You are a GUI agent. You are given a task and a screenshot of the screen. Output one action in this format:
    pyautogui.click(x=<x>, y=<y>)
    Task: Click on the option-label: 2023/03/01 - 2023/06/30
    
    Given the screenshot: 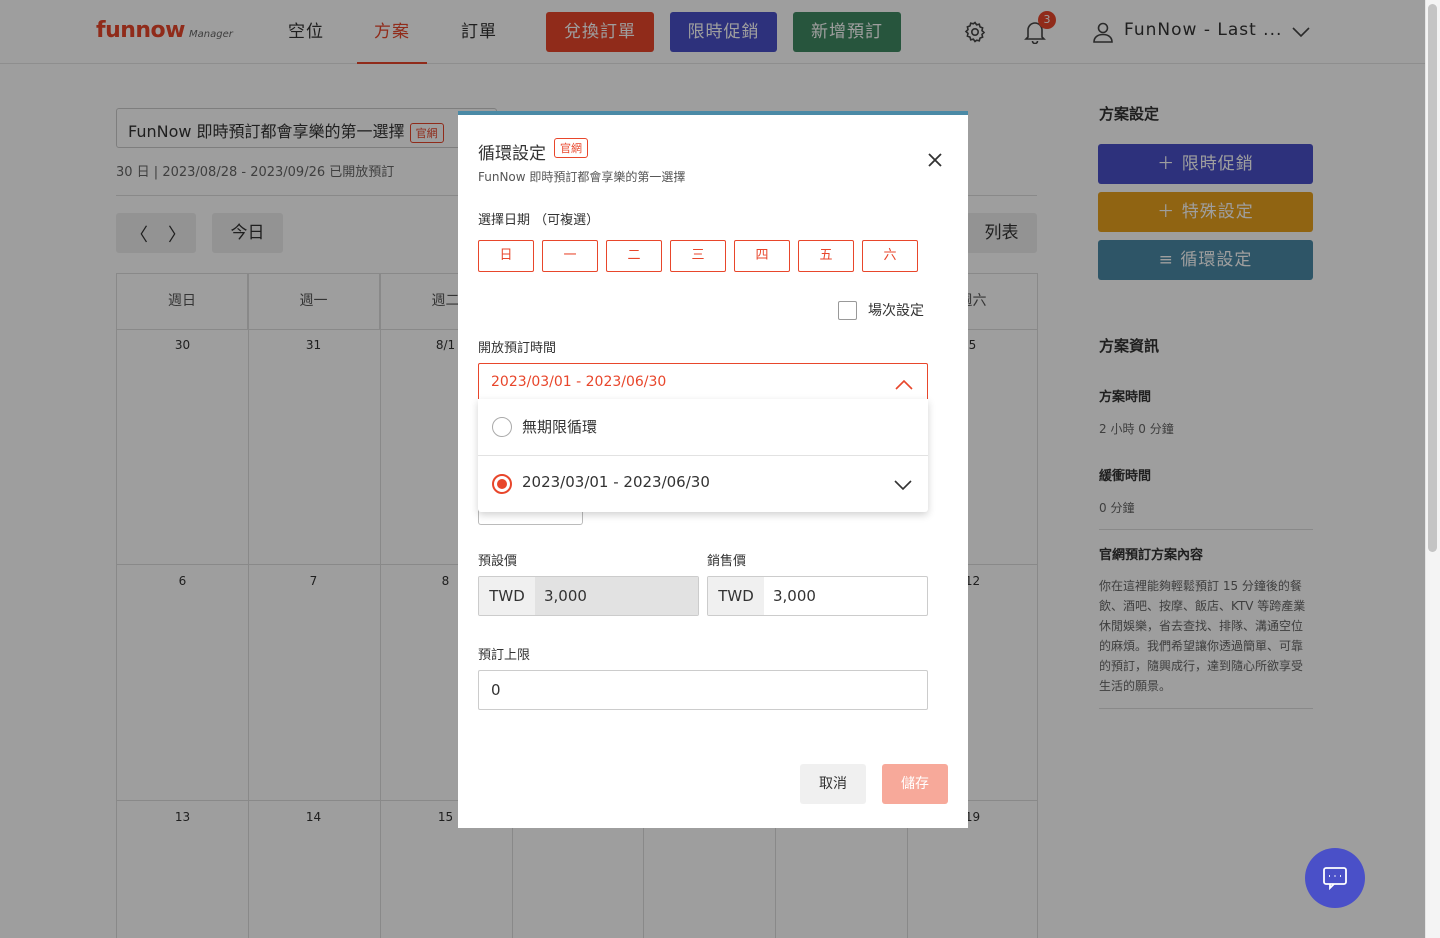 What is the action you would take?
    pyautogui.click(x=616, y=482)
    